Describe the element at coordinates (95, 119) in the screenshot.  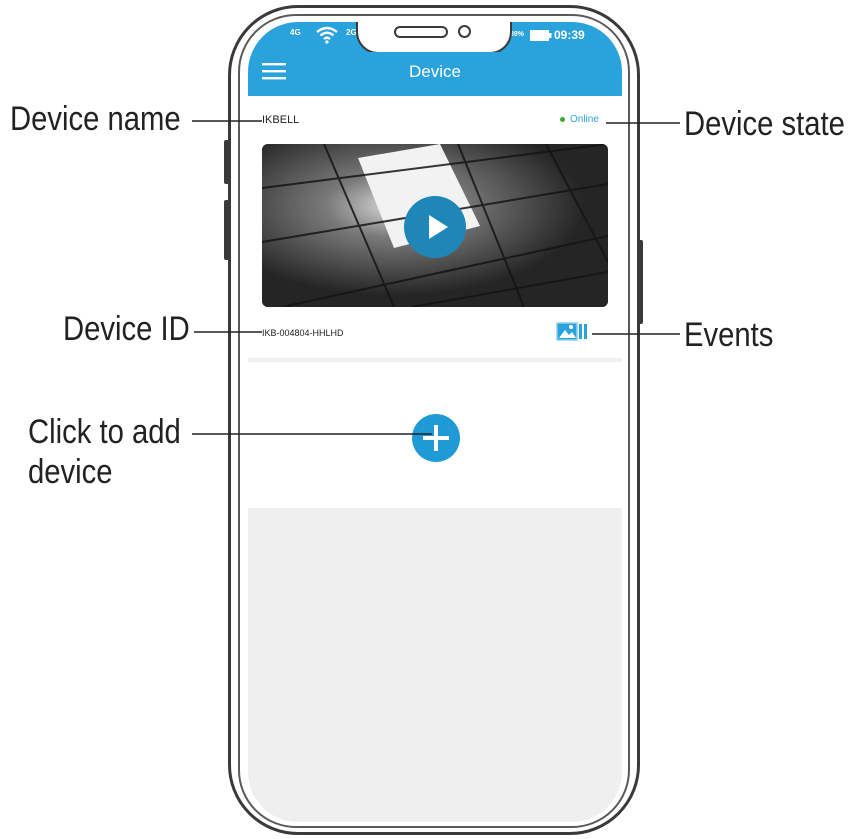
I see `callout-device-name: Device name` at that location.